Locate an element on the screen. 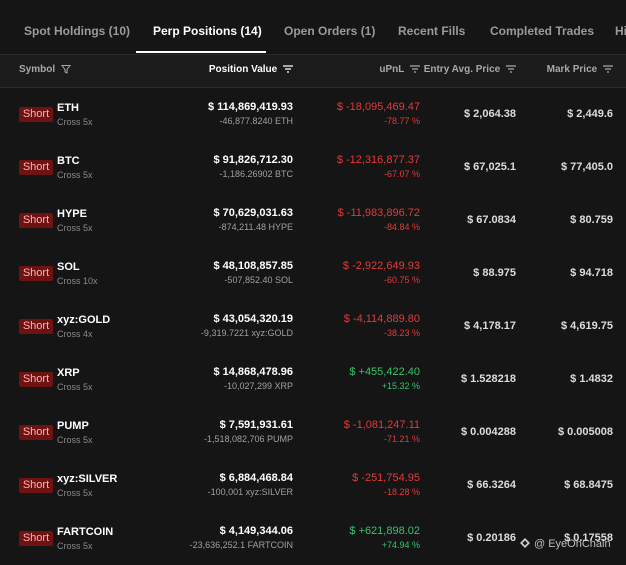 This screenshot has height=565, width=626. leverage-label: Cross 10x is located at coordinates (77, 281).